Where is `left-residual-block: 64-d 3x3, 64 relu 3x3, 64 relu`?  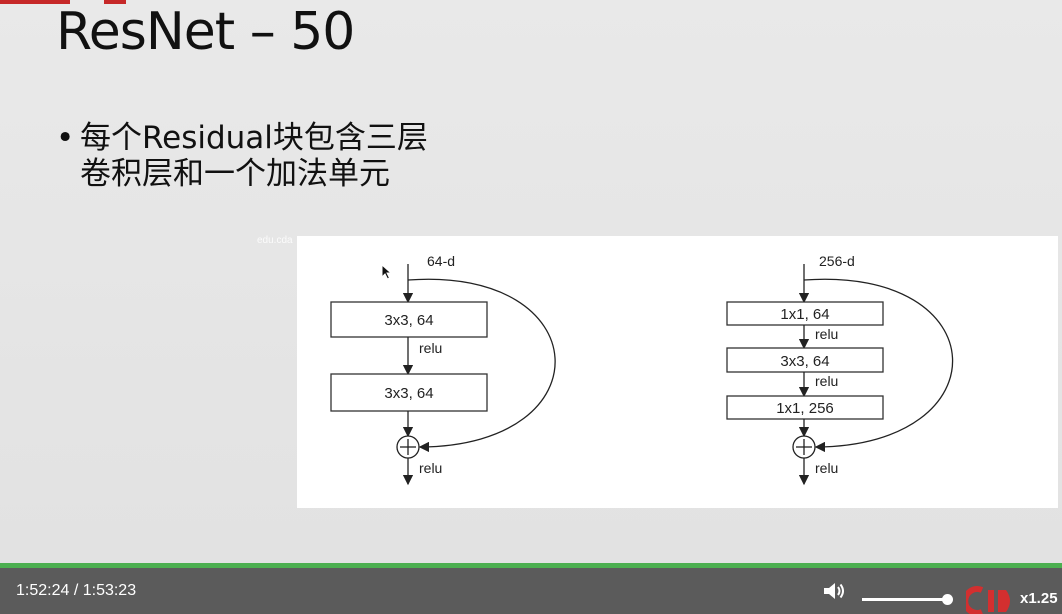
left-residual-block: 64-d 3x3, 64 relu 3x3, 64 relu is located at coordinates (443, 369).